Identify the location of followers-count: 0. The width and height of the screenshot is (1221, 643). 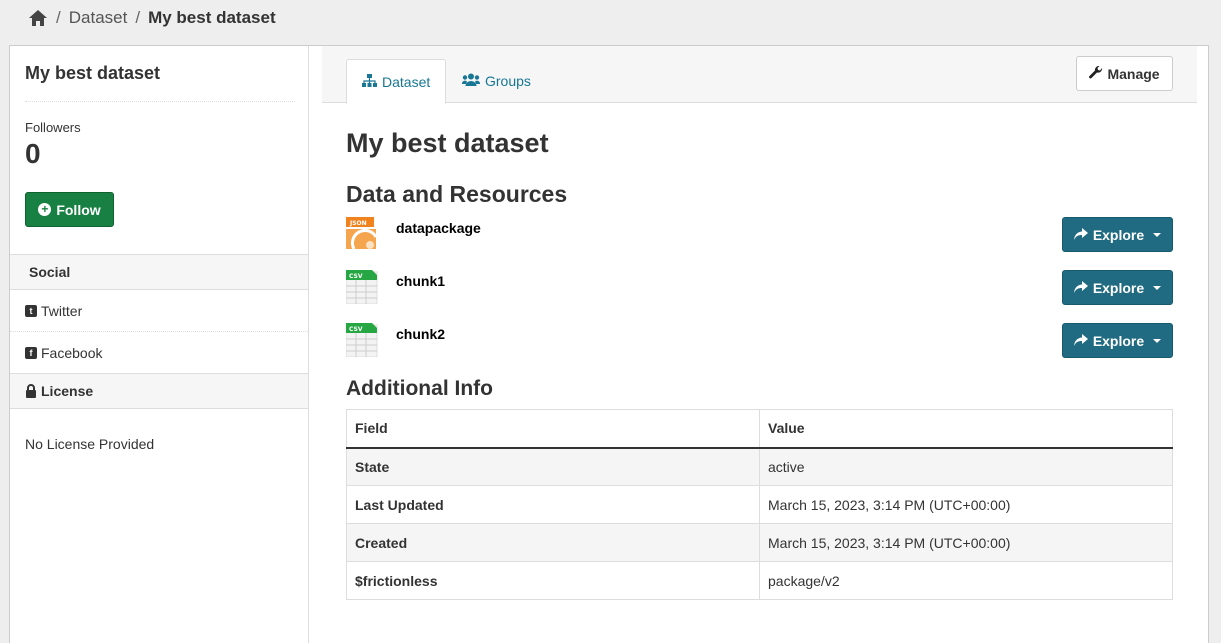
(33, 153).